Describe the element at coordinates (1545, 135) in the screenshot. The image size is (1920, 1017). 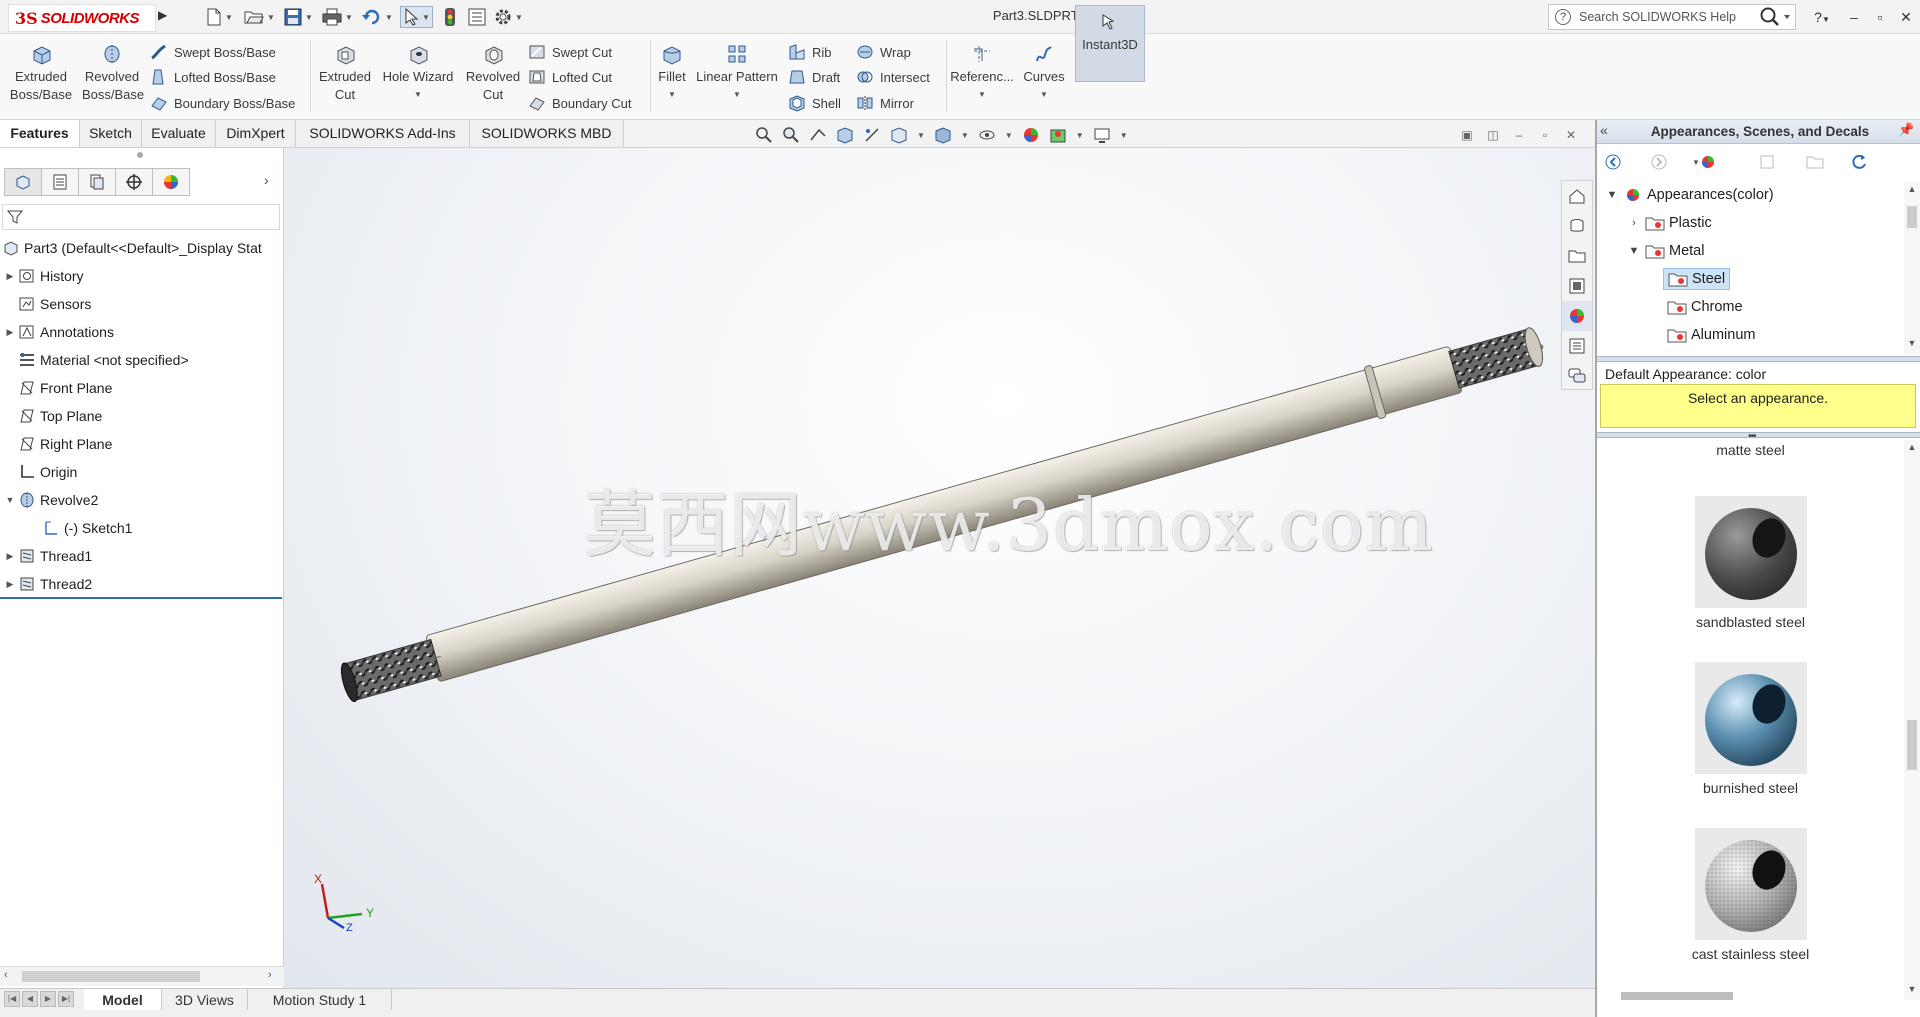
I see `viewport-restore-icon: ▫` at that location.